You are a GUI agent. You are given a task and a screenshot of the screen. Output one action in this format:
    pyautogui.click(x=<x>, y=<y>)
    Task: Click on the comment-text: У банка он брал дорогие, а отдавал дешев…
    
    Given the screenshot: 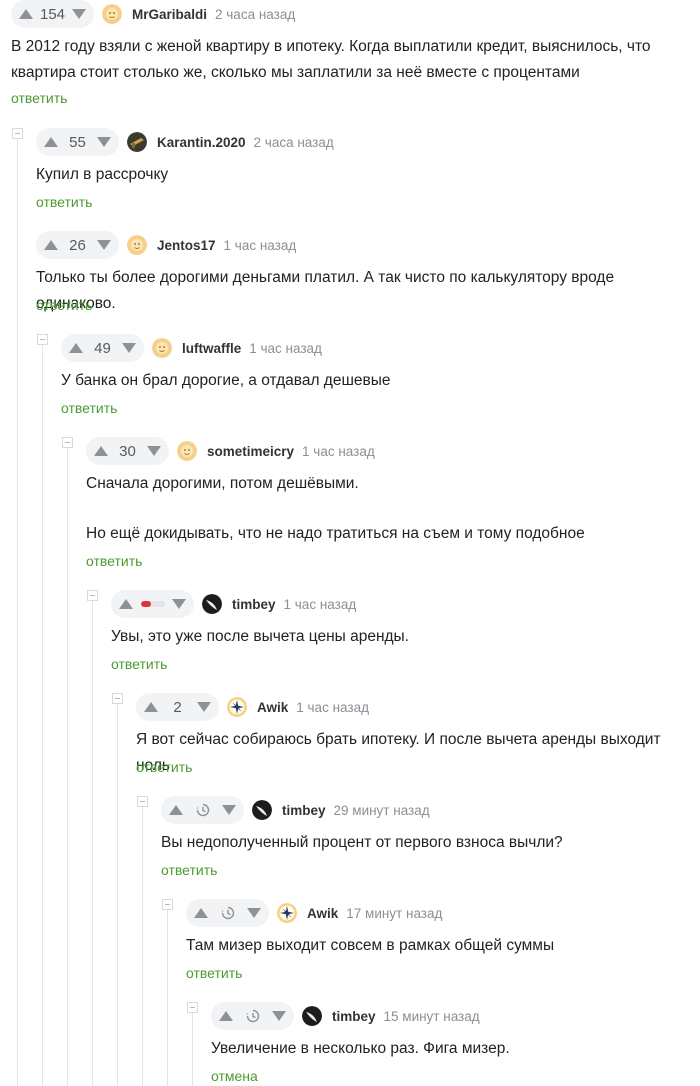 What is the action you would take?
    pyautogui.click(x=226, y=380)
    